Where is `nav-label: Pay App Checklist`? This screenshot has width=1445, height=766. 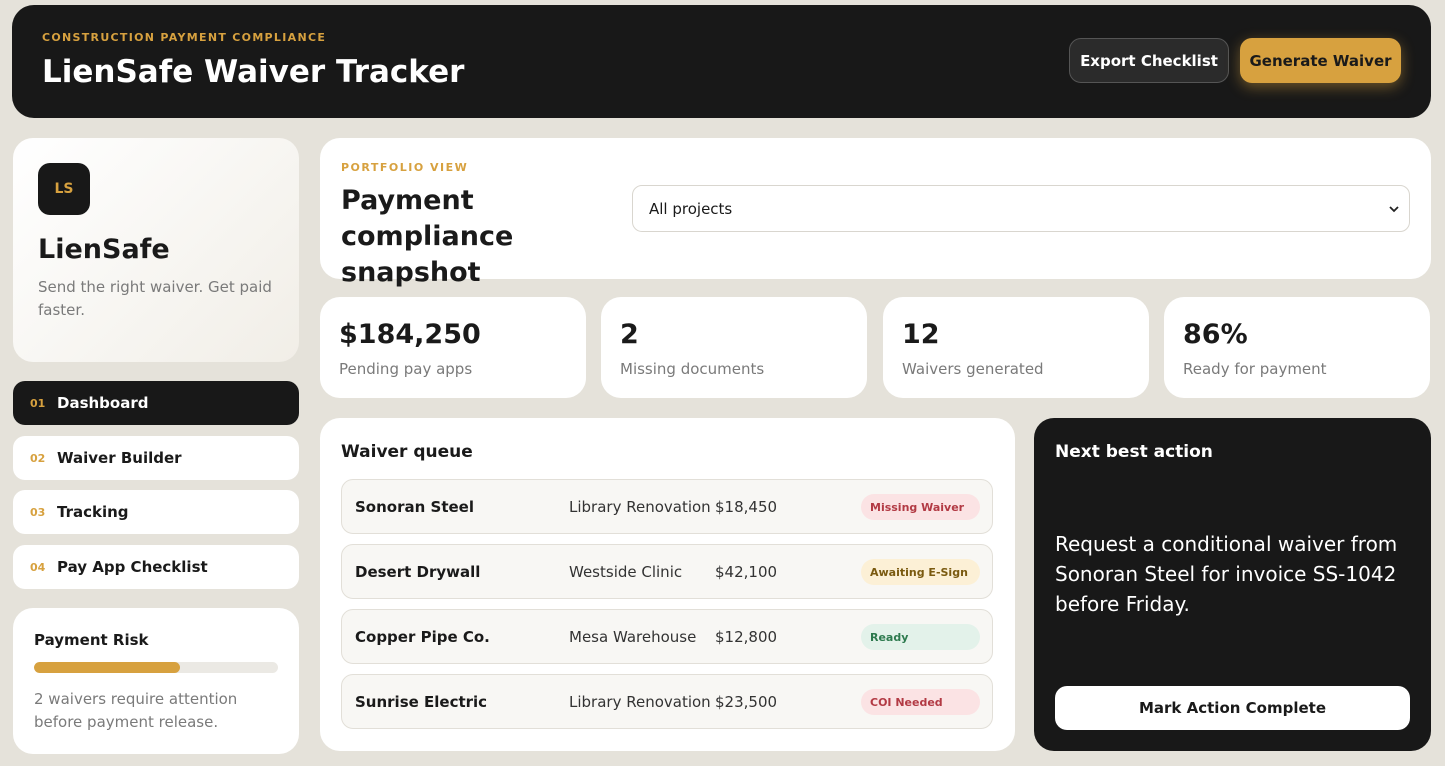
nav-label: Pay App Checklist is located at coordinates (132, 567).